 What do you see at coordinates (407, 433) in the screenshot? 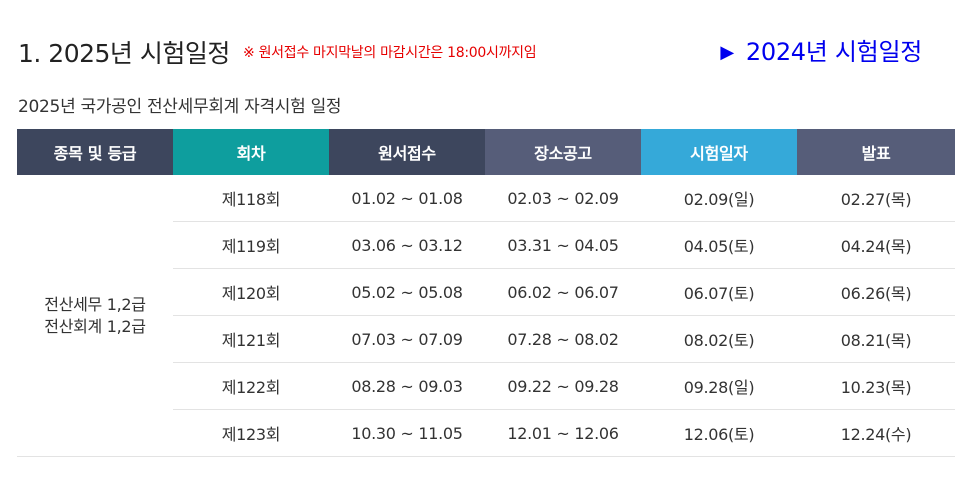
I see `application-cell: 10.30 ~ 11.05` at bounding box center [407, 433].